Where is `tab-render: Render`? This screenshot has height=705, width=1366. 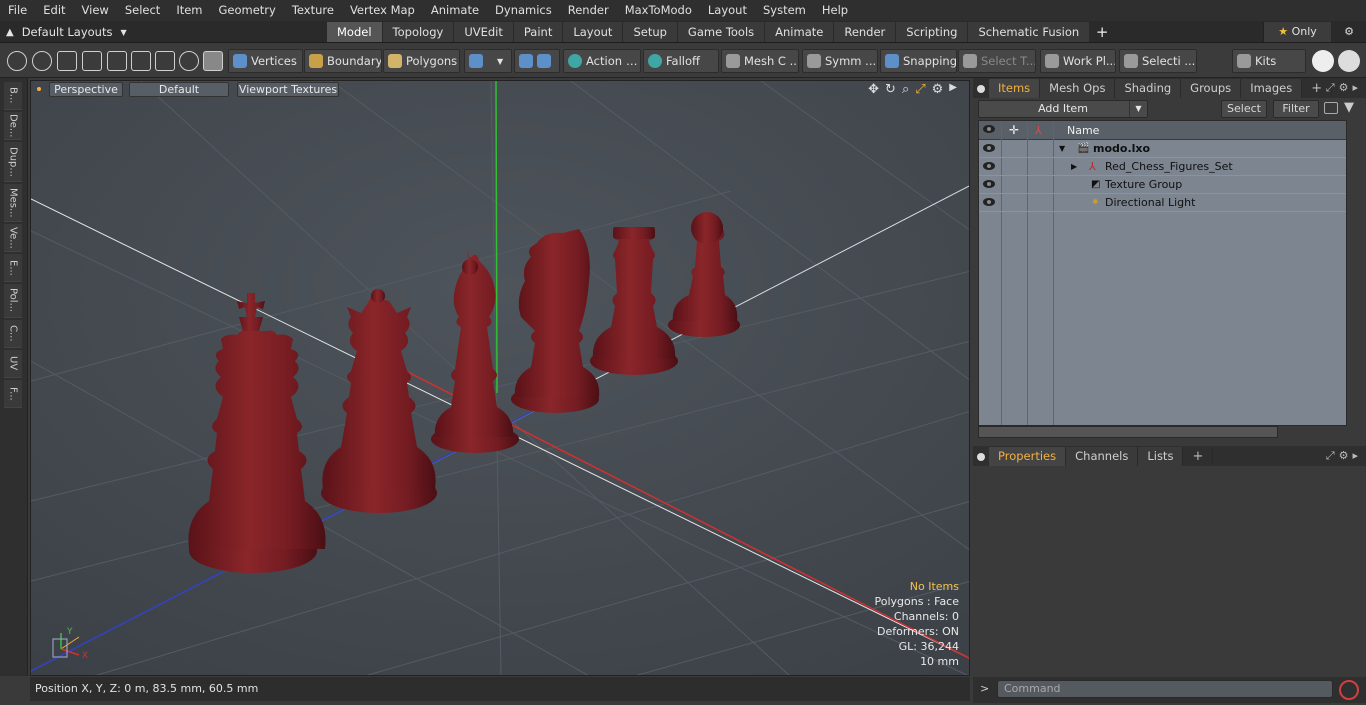
tab-render: Render is located at coordinates (865, 32).